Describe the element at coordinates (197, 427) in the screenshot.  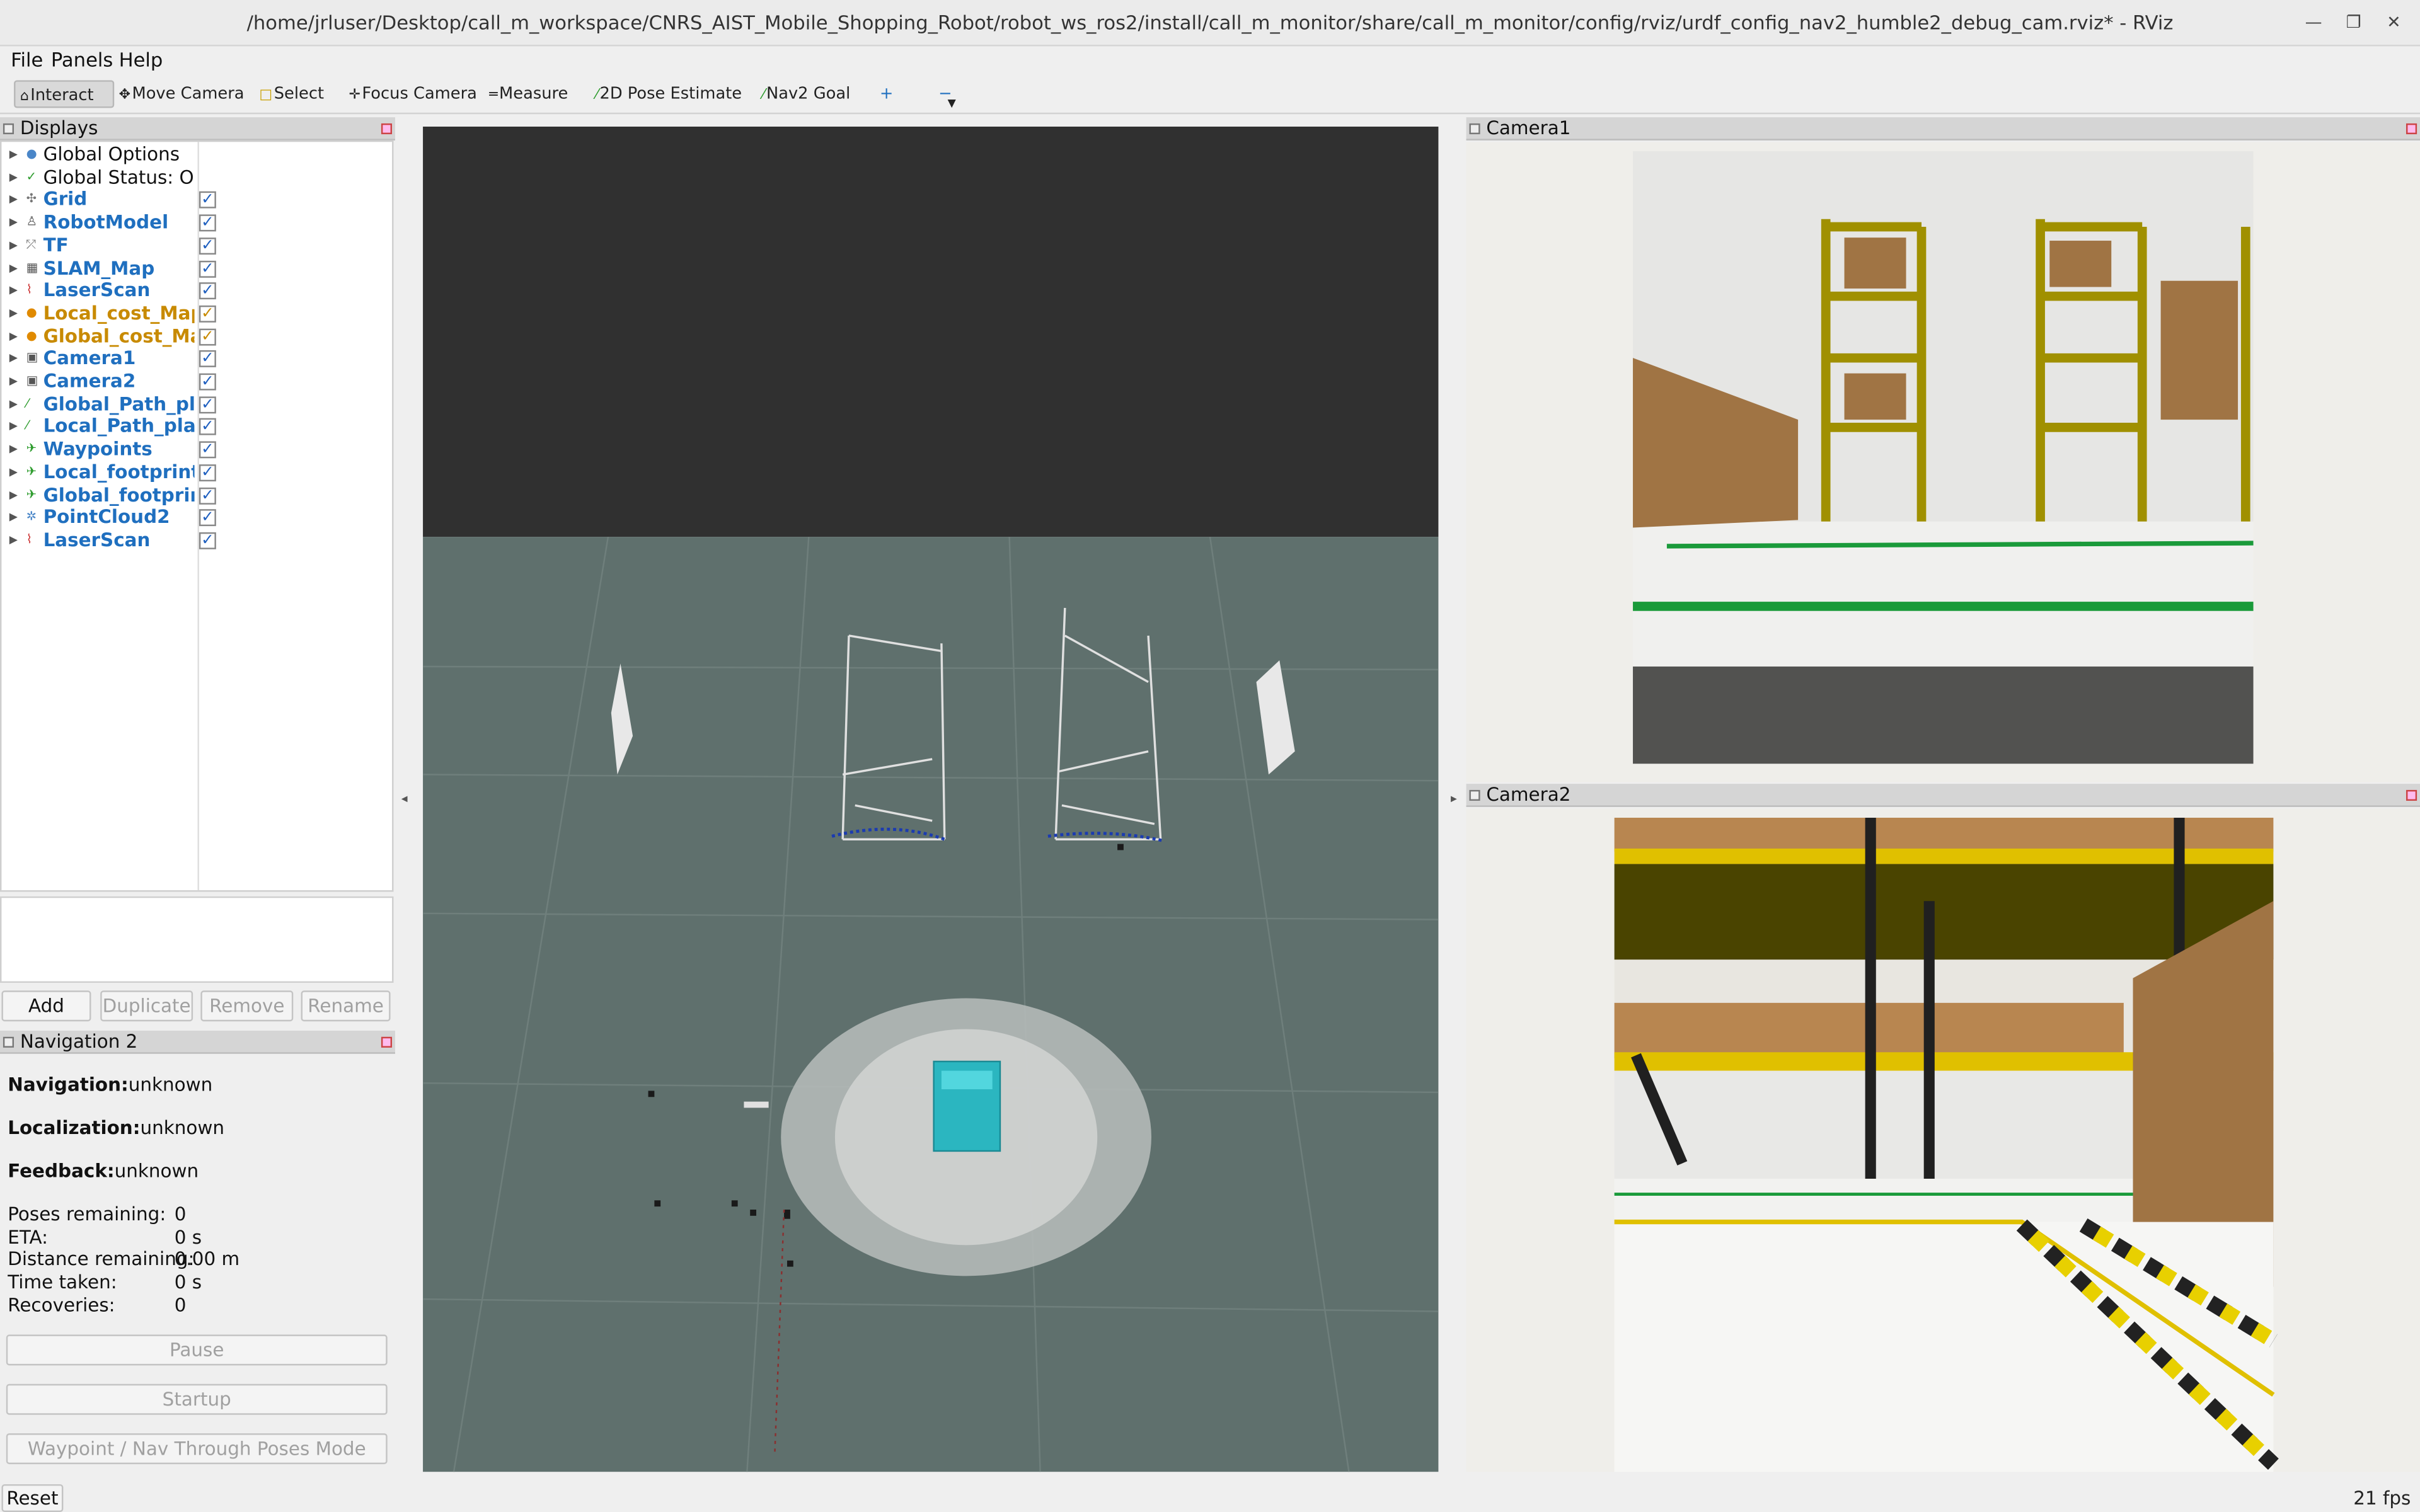
I see `display-row: ▶ ⁄ Local_Path_pla...✓` at that location.